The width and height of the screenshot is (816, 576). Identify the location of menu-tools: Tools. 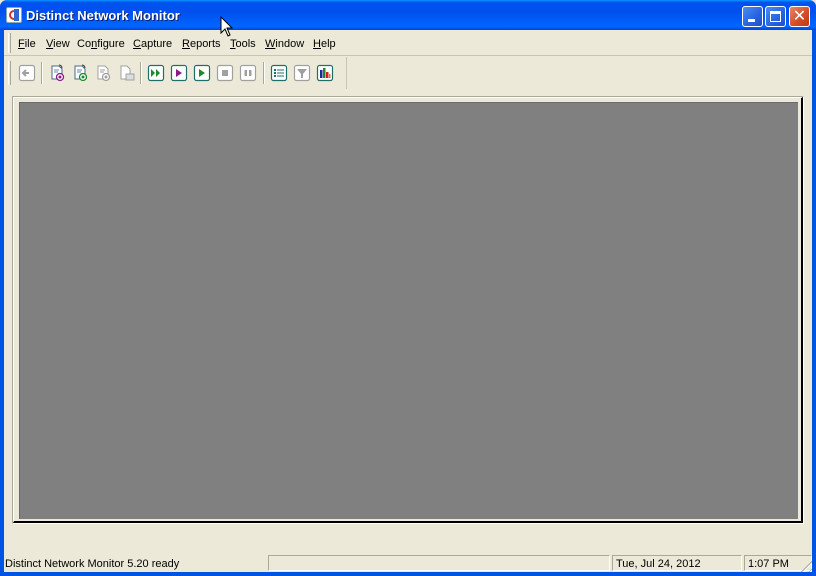
(243, 44).